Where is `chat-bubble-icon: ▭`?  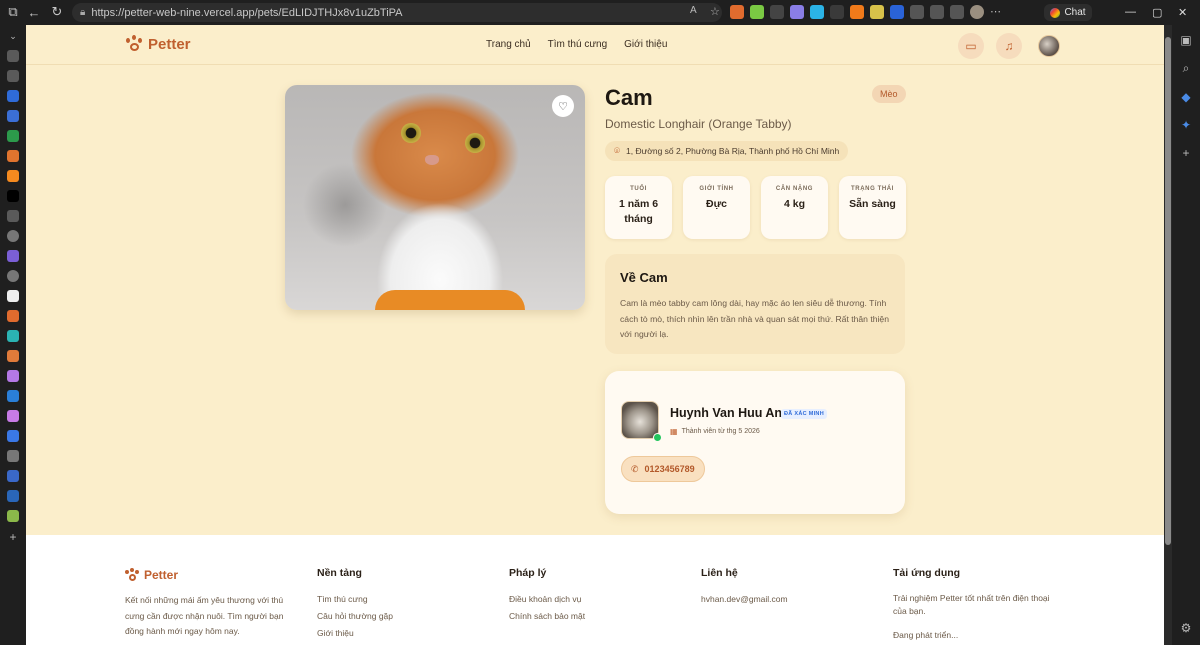 chat-bubble-icon: ▭ is located at coordinates (971, 46).